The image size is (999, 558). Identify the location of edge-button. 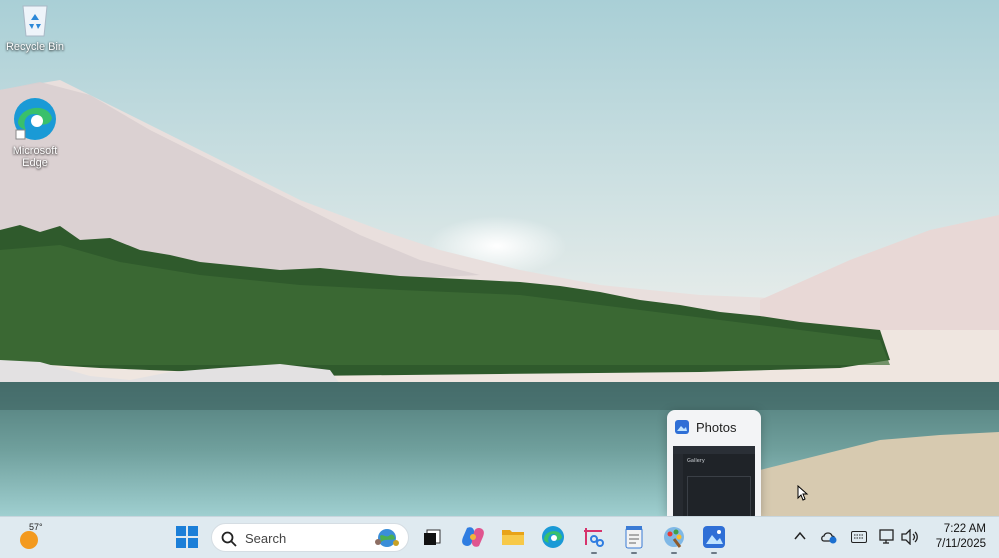
(553, 537).